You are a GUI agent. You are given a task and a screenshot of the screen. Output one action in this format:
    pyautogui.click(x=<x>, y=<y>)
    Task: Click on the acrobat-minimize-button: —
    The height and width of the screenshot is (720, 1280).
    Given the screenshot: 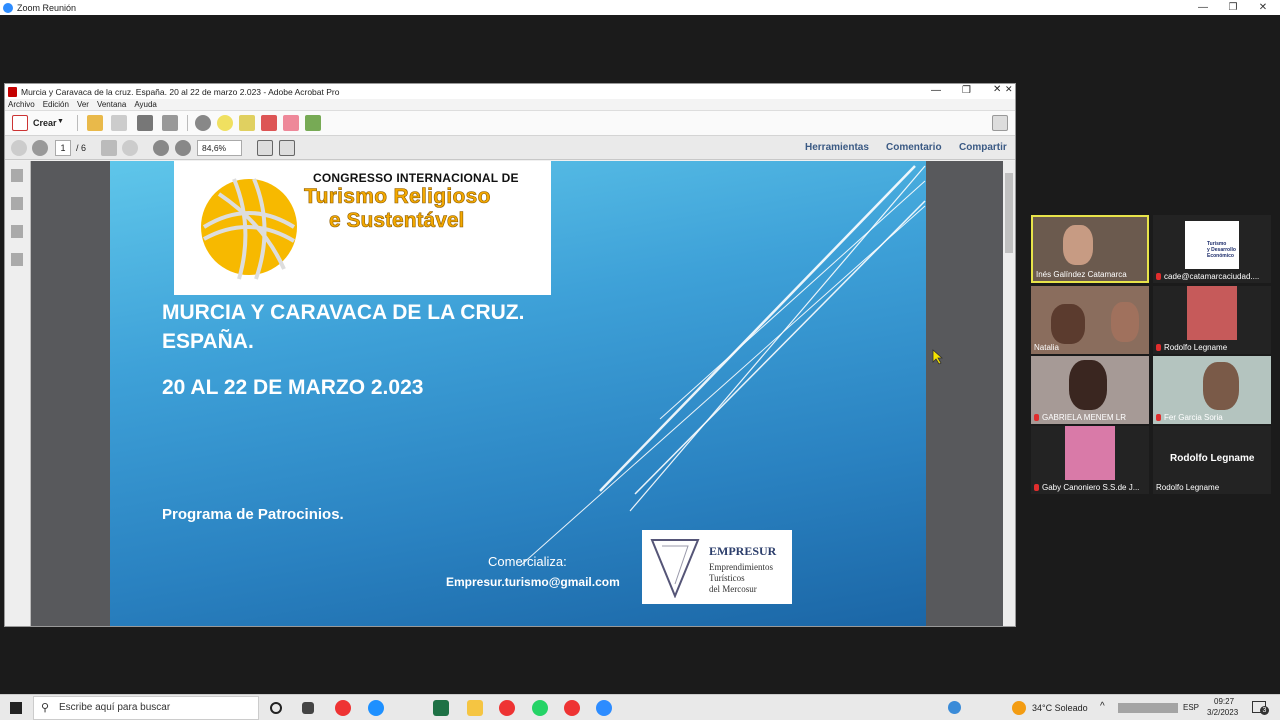 What is the action you would take?
    pyautogui.click(x=936, y=90)
    